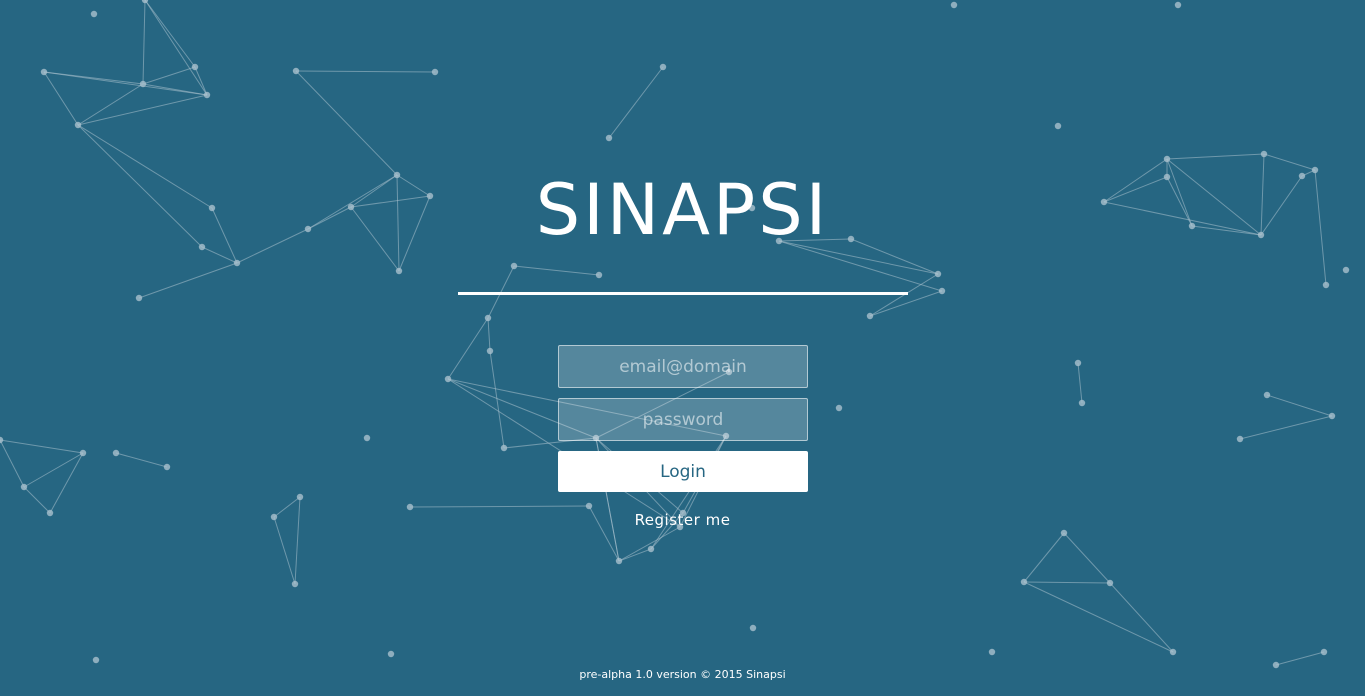  Describe the element at coordinates (682, 520) in the screenshot. I see `register-link: Register me` at that location.